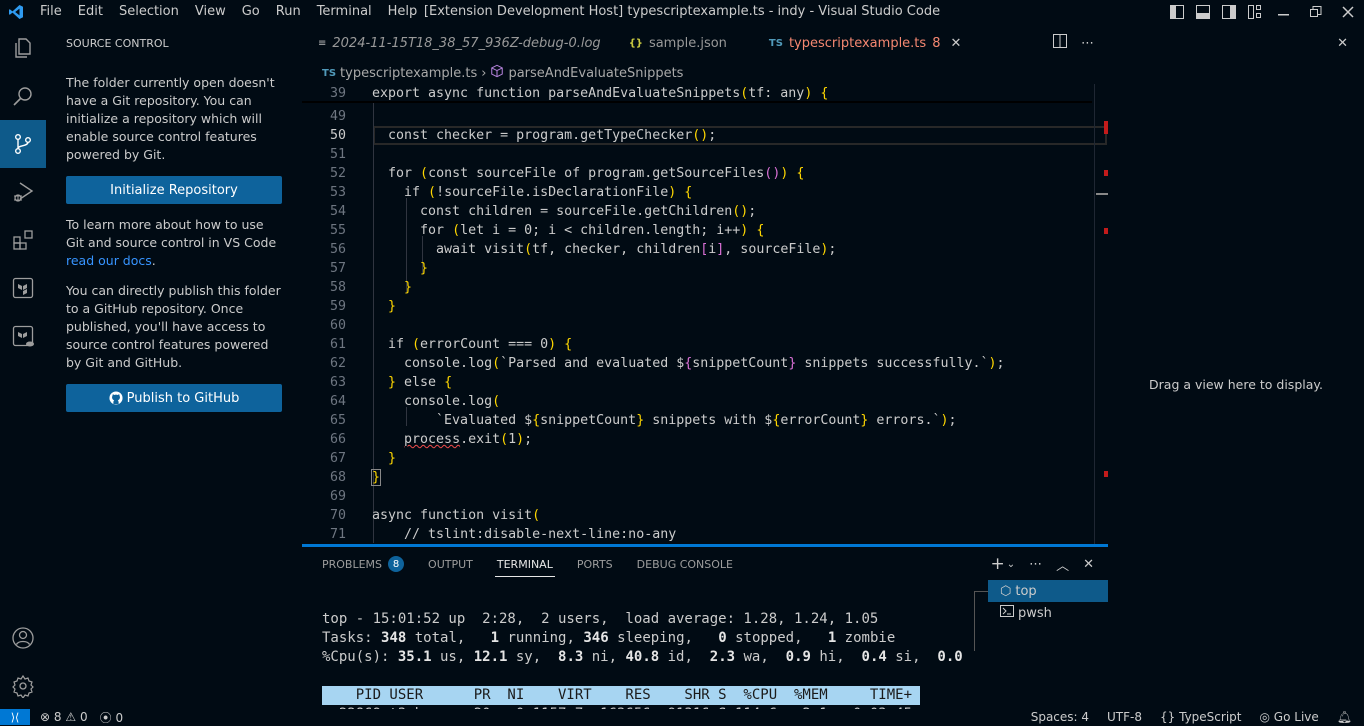 This screenshot has width=1364, height=726. What do you see at coordinates (403, 12) in the screenshot?
I see `menu-help: Help` at bounding box center [403, 12].